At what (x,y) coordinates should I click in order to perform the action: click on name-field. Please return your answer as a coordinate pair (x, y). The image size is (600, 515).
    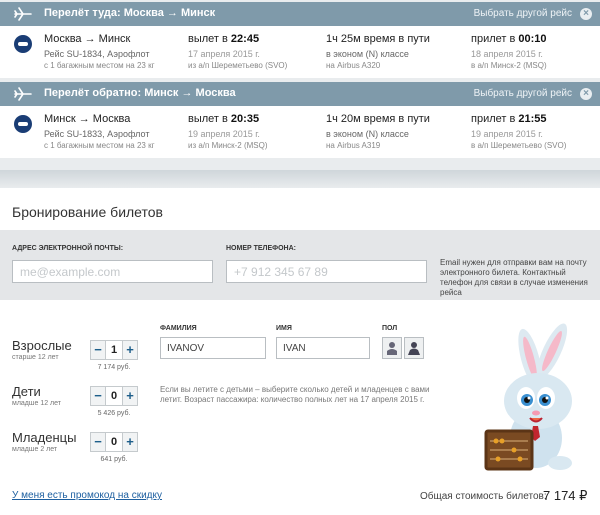
    Looking at the image, I should click on (323, 348).